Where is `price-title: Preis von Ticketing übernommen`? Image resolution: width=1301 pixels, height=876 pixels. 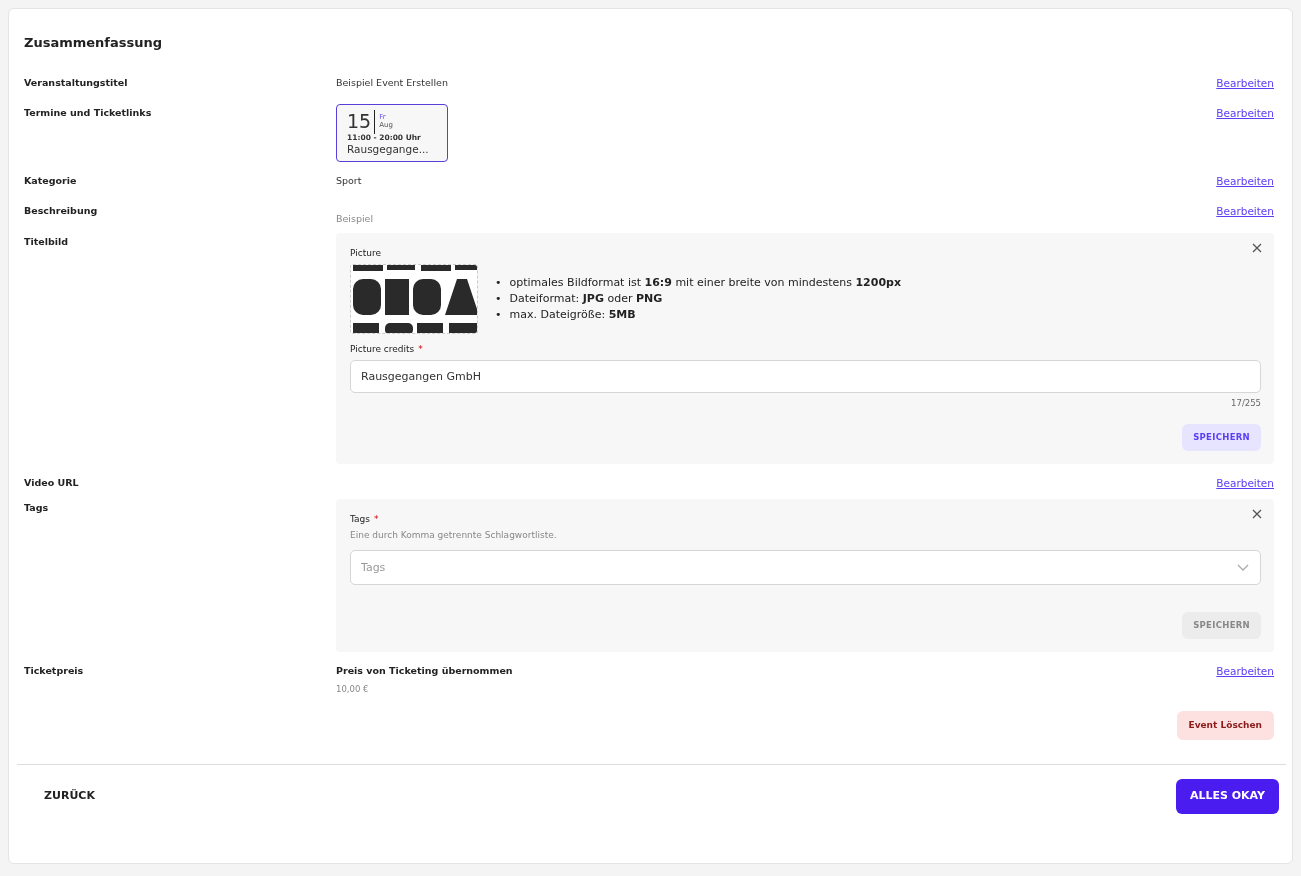 price-title: Preis von Ticketing übernommen is located at coordinates (425, 670).